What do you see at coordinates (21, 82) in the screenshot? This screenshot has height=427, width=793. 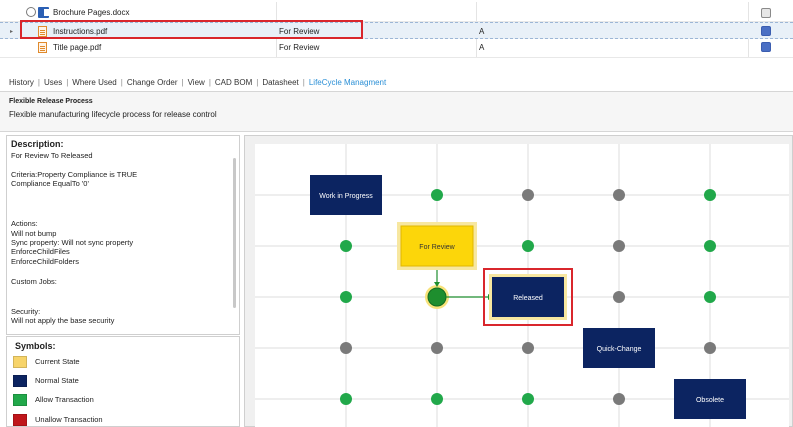 I see `tab-history: History` at bounding box center [21, 82].